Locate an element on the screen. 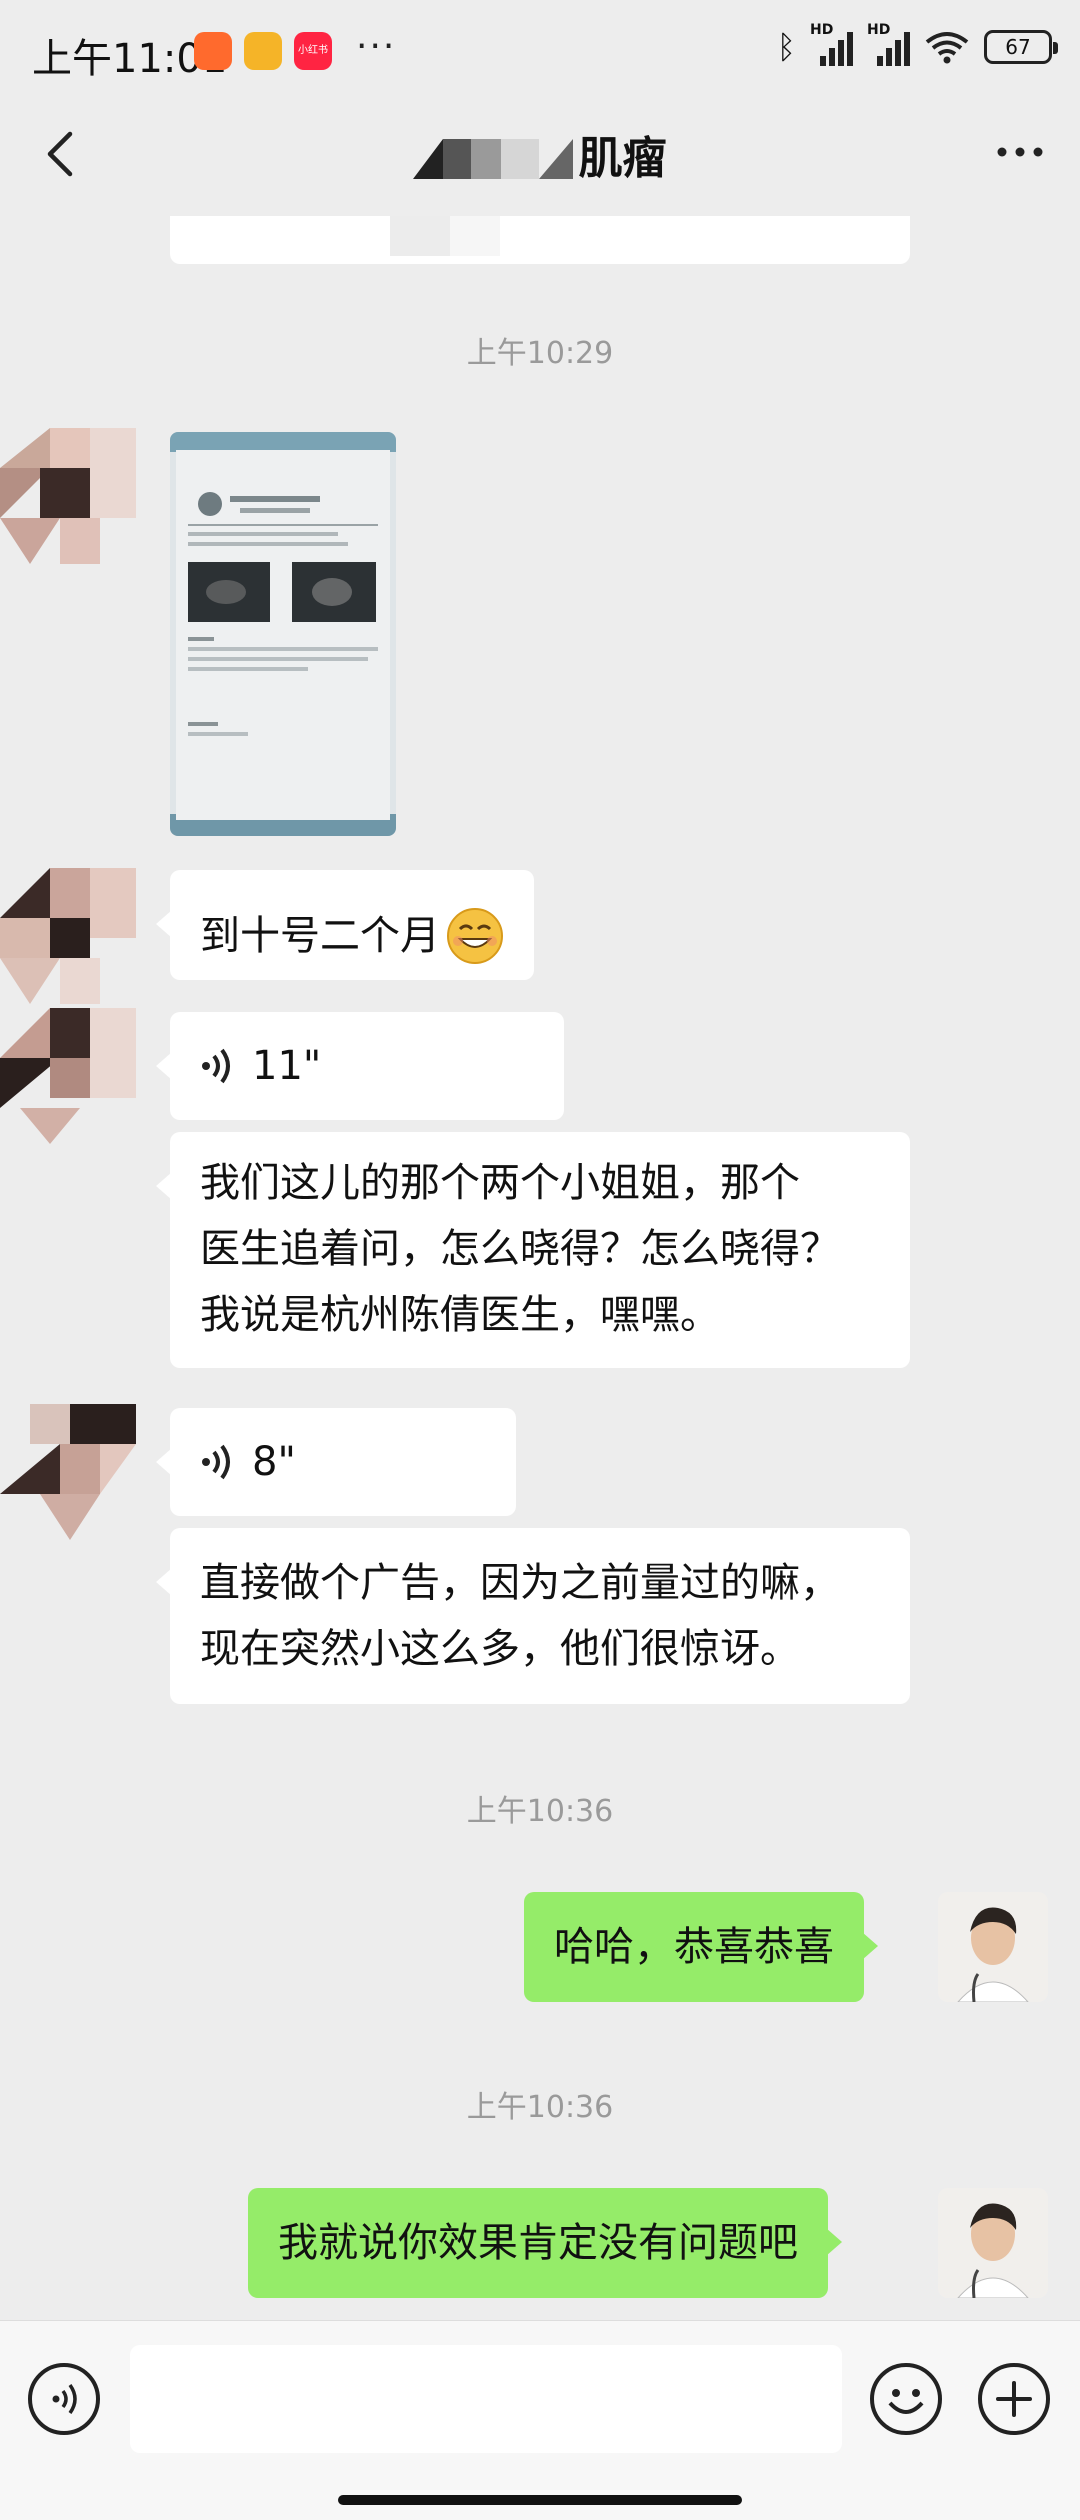 This screenshot has width=1080, height=2520. kuaishou-icon is located at coordinates (213, 51).